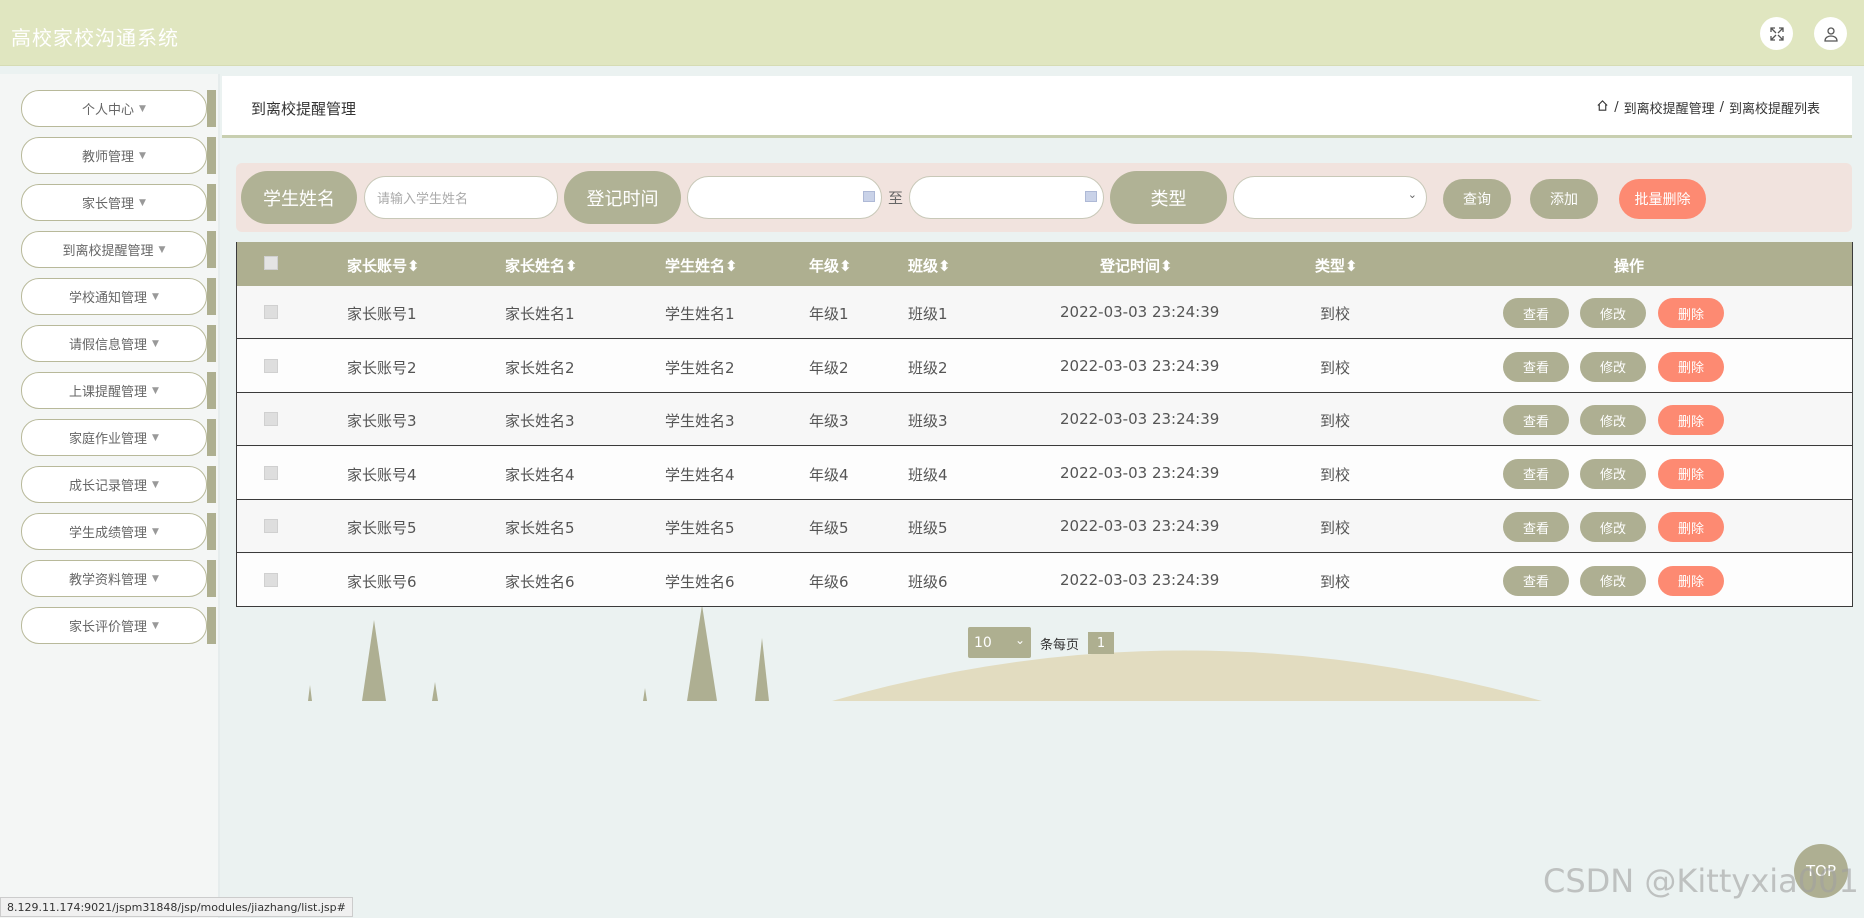  I want to click on sidebar-item-personal-center: 个人中心 ▼, so click(118, 108).